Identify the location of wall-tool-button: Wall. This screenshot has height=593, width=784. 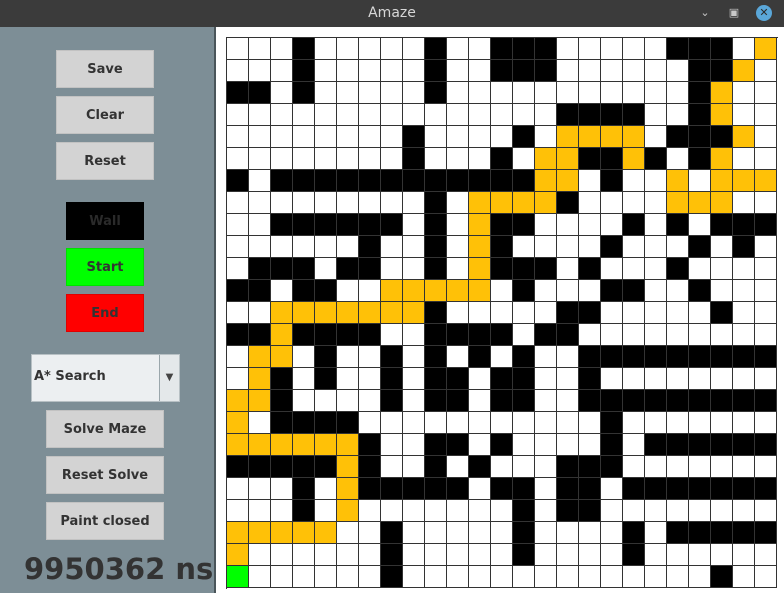
(105, 221).